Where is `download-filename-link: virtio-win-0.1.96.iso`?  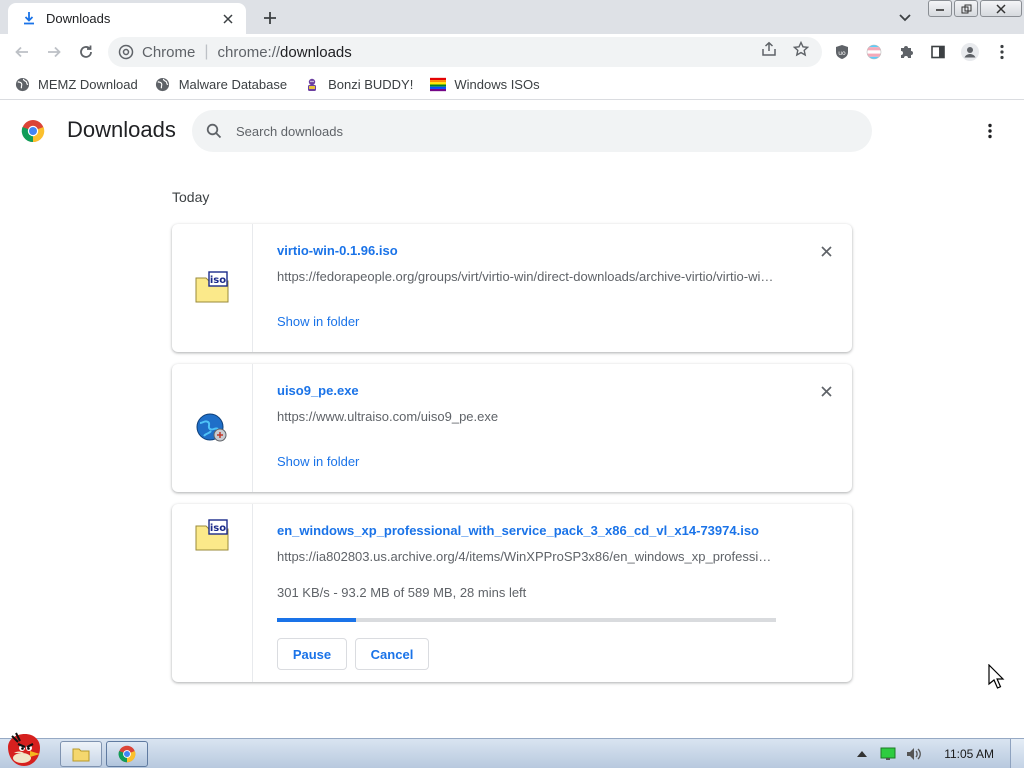 download-filename-link: virtio-win-0.1.96.iso is located at coordinates (337, 250).